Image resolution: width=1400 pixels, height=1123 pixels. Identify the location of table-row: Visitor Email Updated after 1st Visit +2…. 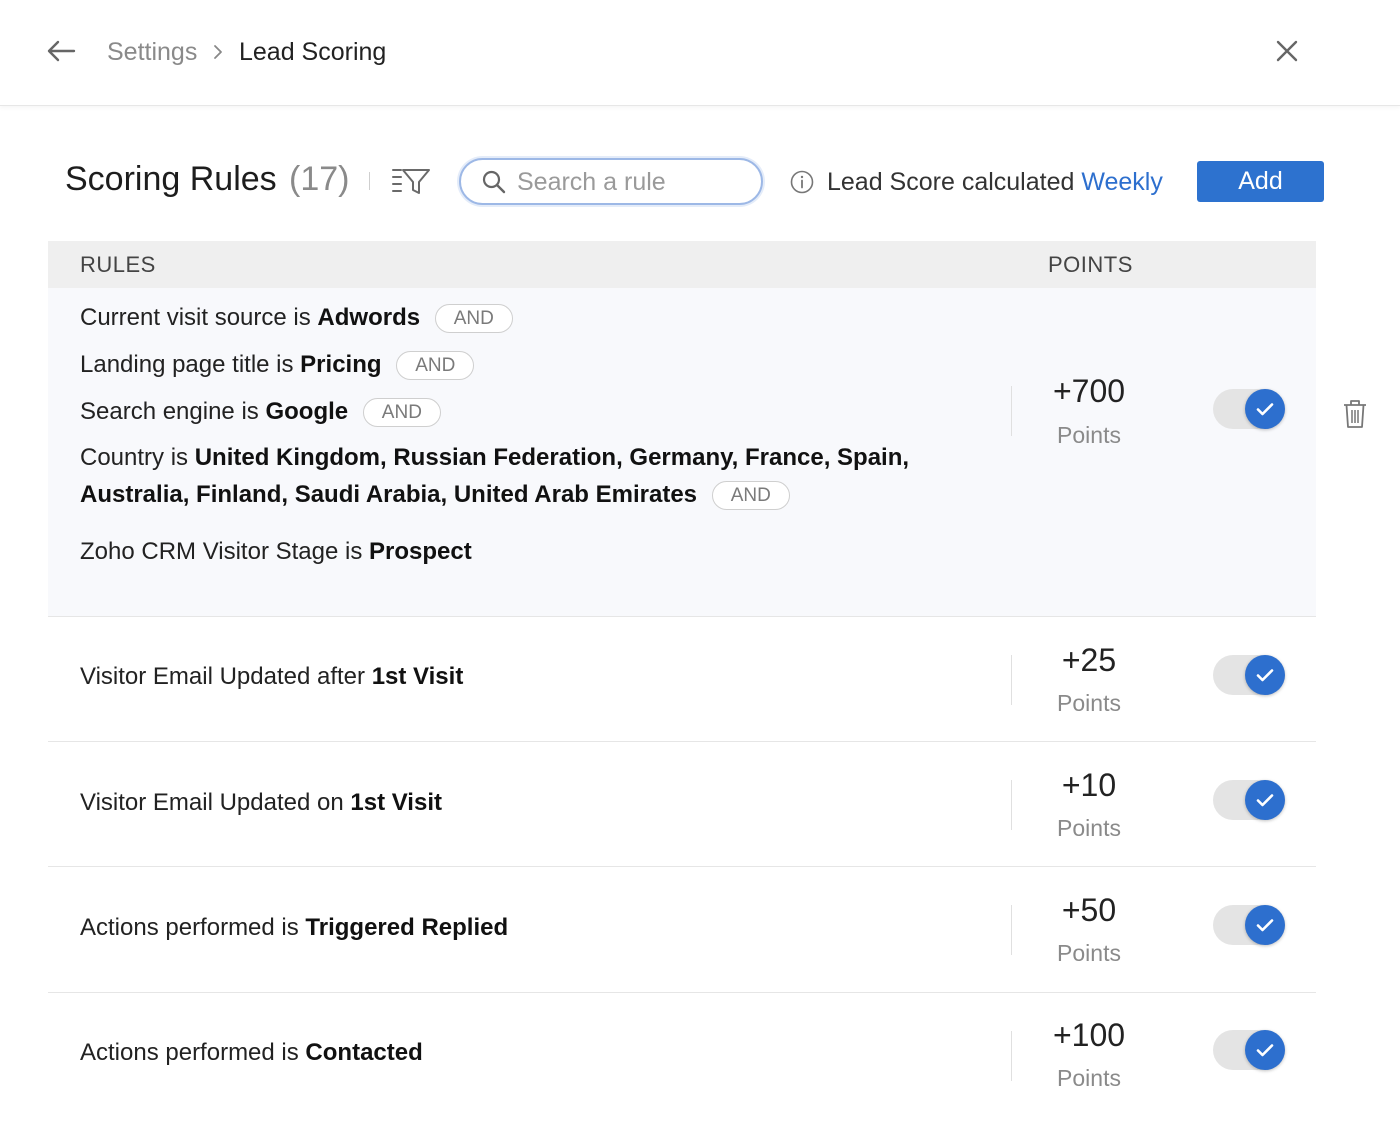
(682, 679).